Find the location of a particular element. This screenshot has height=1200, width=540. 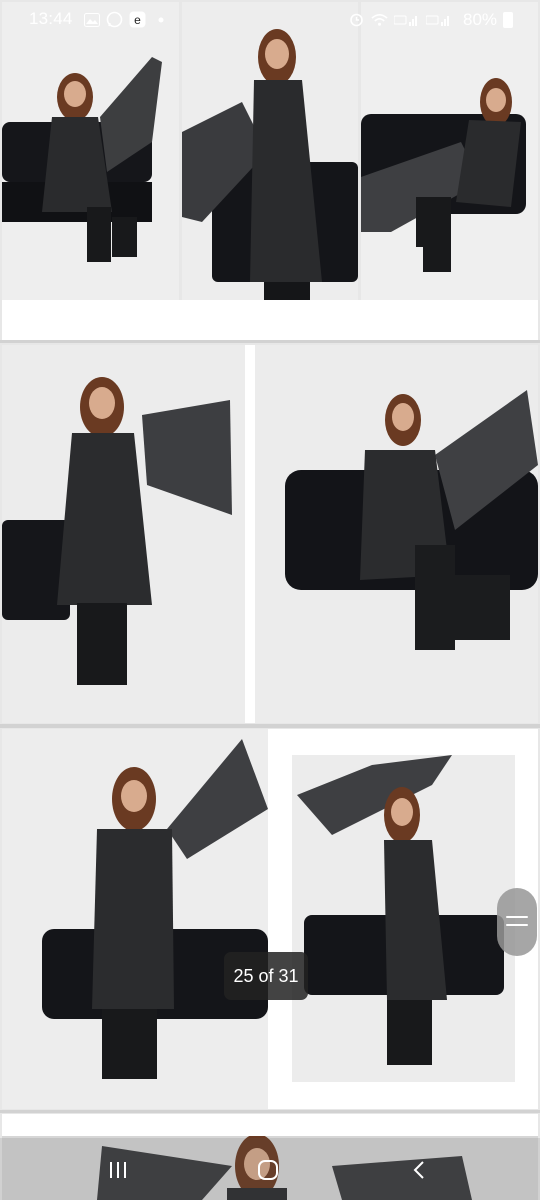

notification-icons: e is located at coordinates (126, 19).